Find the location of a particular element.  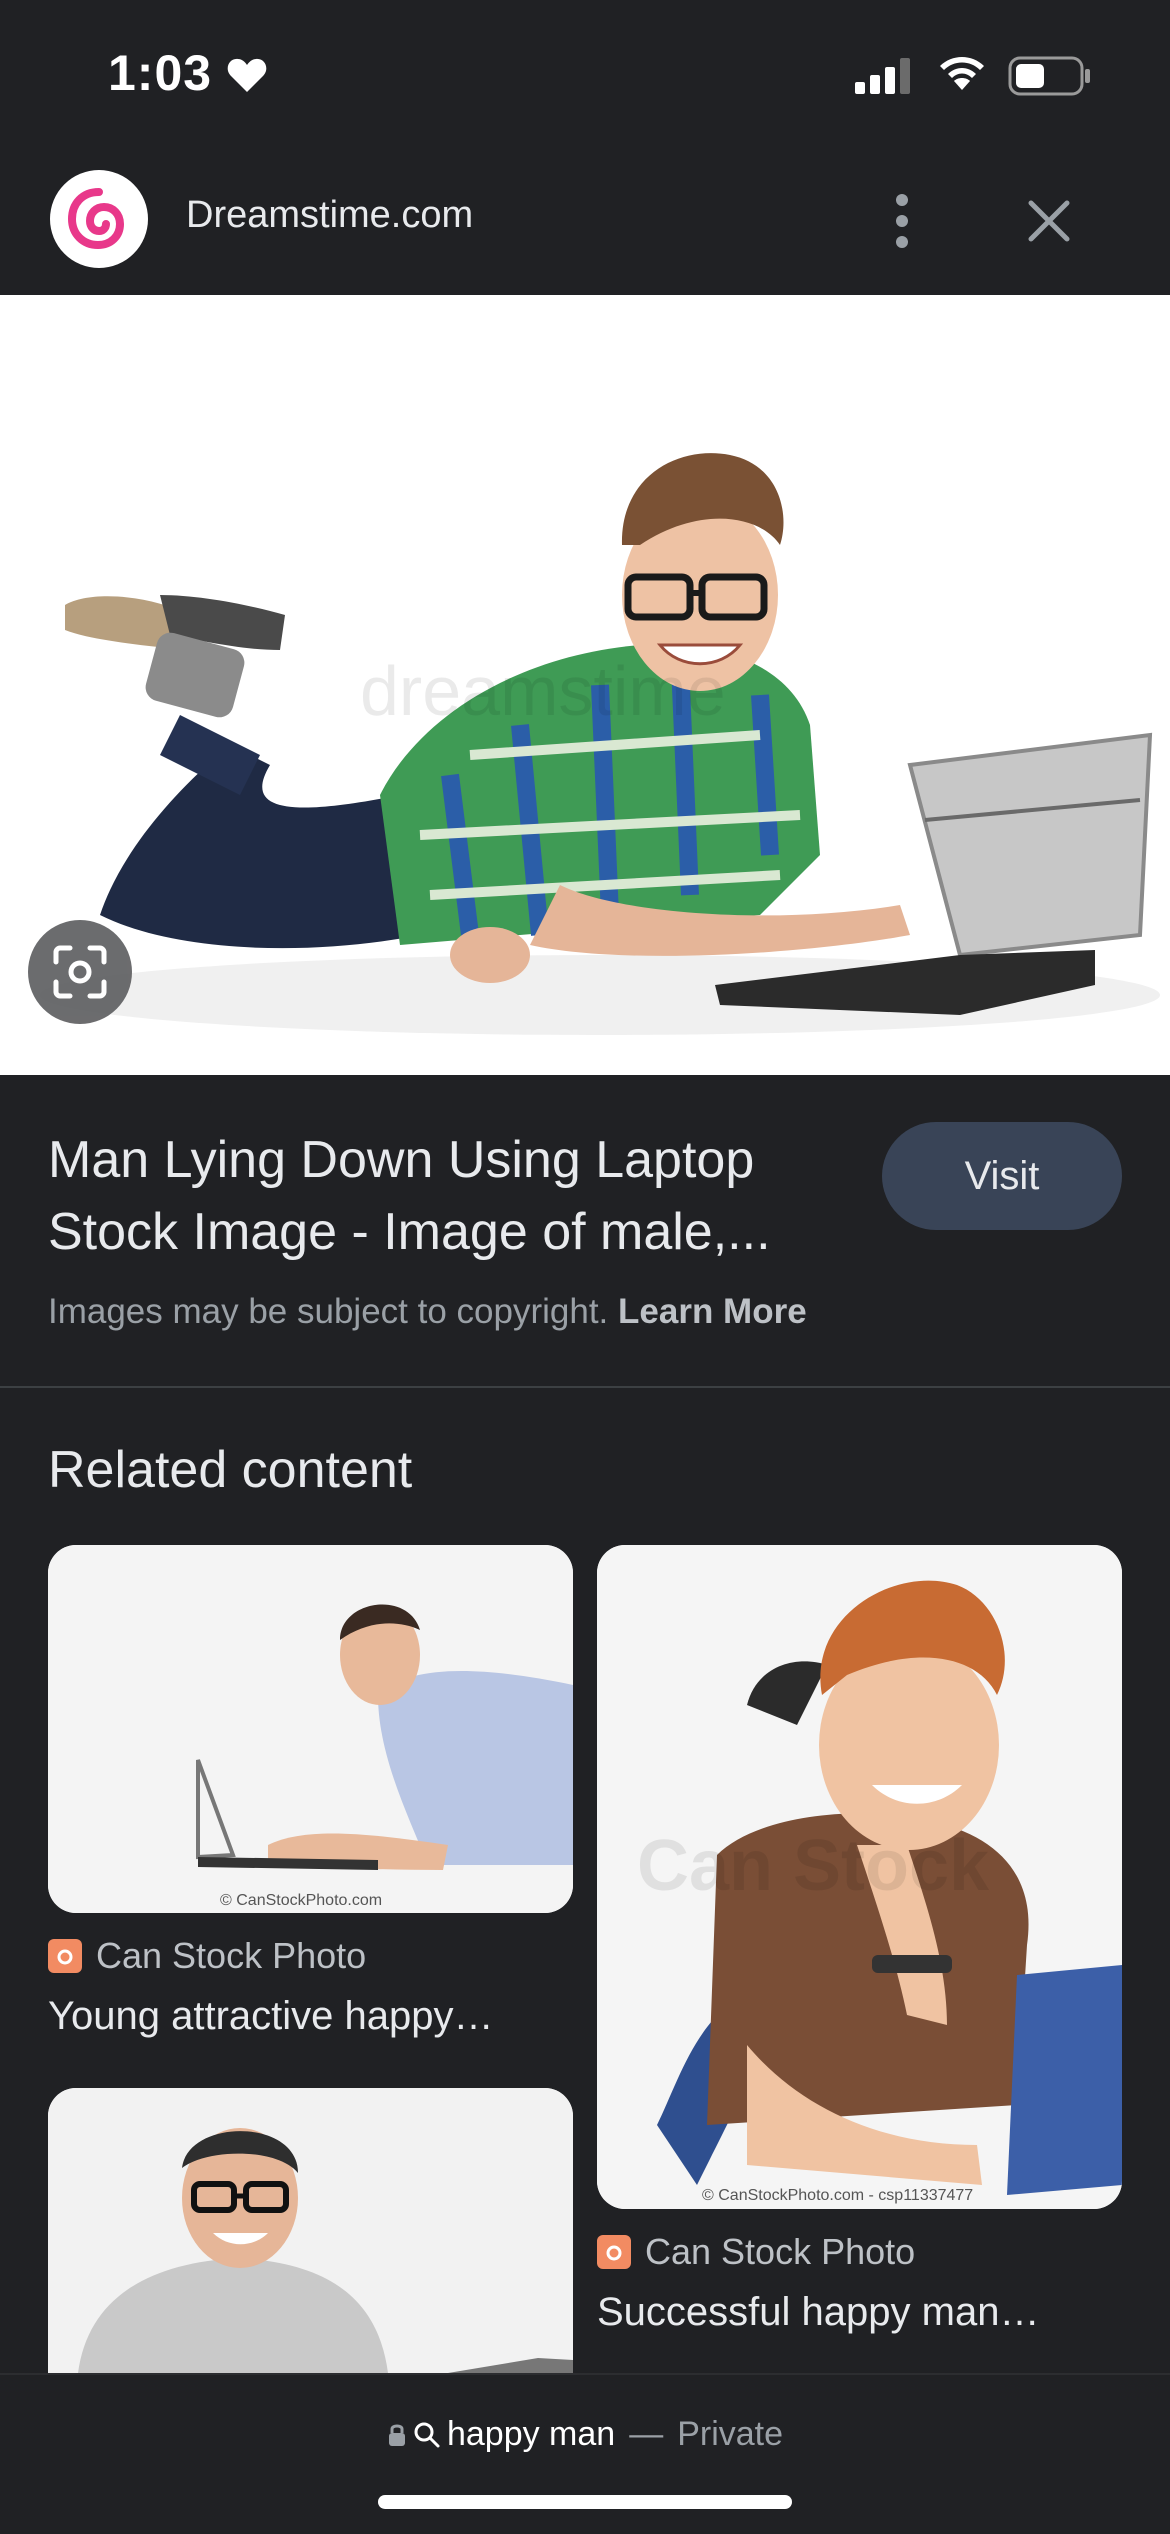

lens-search-icon is located at coordinates (80, 972).